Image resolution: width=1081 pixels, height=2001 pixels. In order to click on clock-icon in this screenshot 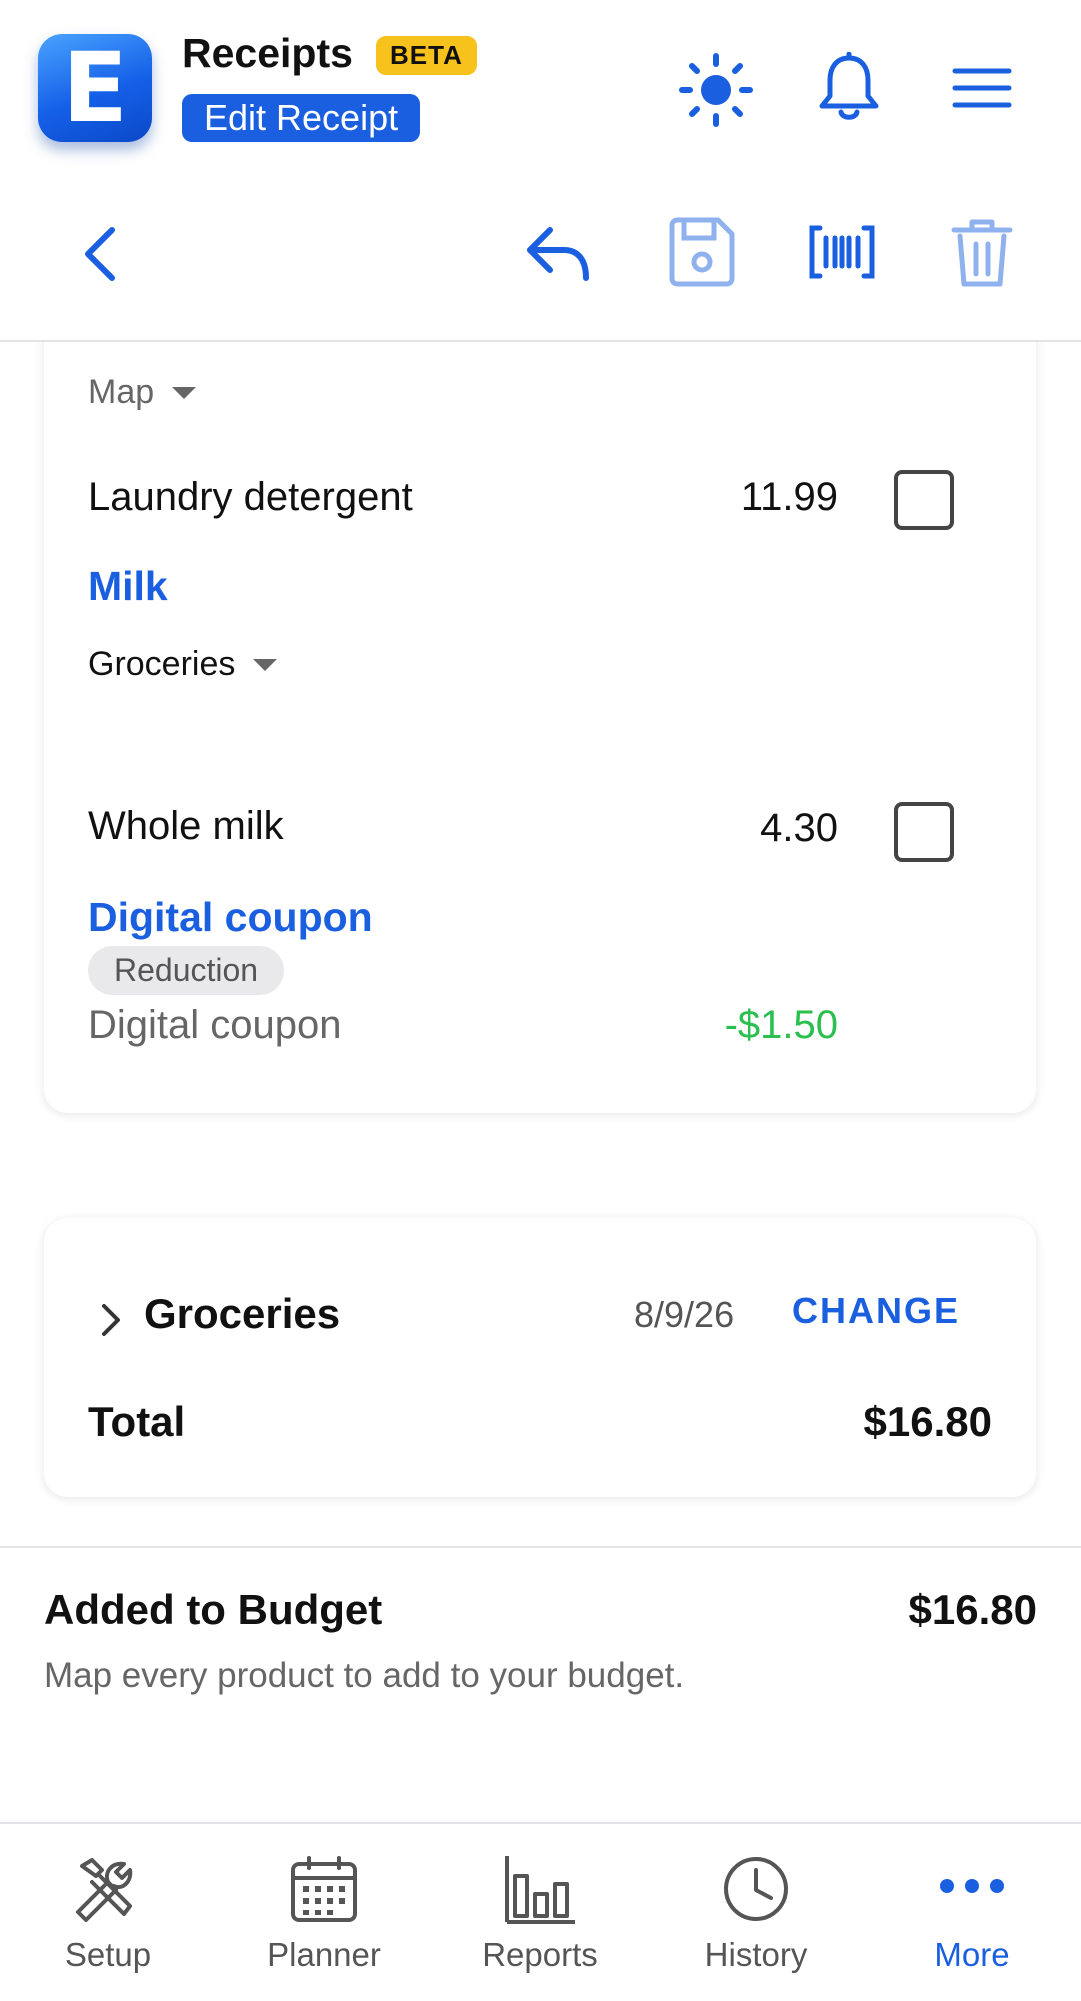, I will do `click(756, 1889)`.